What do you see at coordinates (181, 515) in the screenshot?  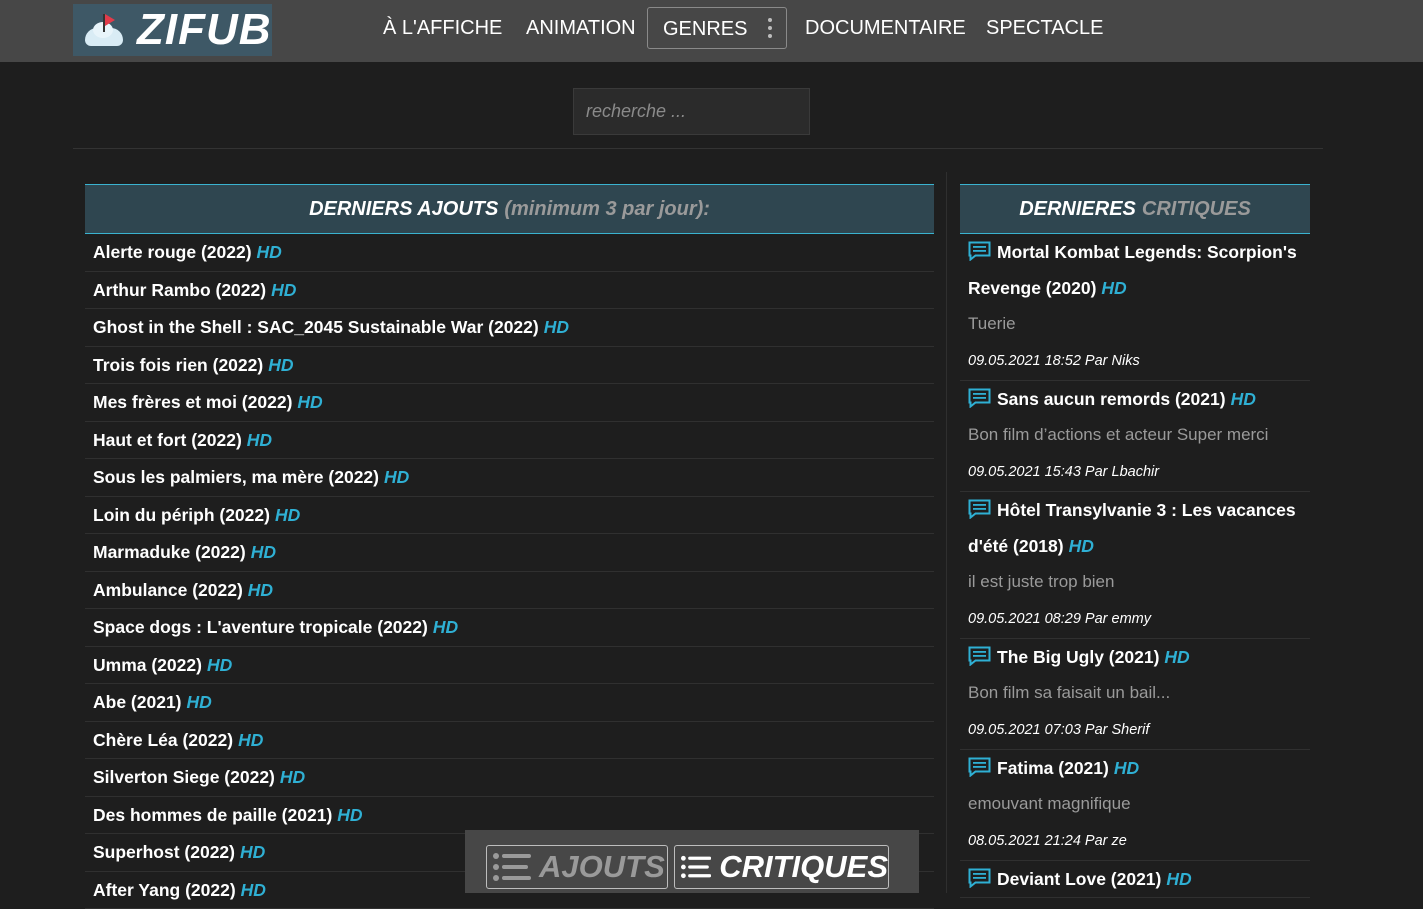 I see `movie-title-link: Loin du périph (2022)` at bounding box center [181, 515].